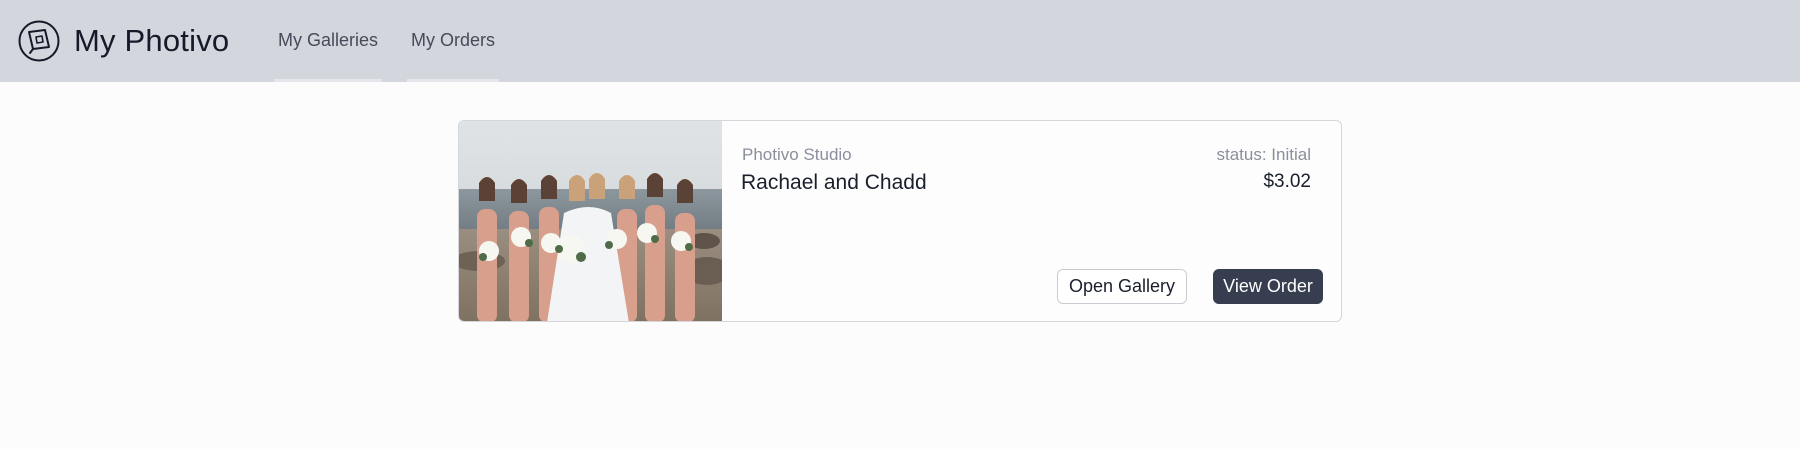 This screenshot has height=449, width=1800. I want to click on brand: My Photivo, so click(123, 41).